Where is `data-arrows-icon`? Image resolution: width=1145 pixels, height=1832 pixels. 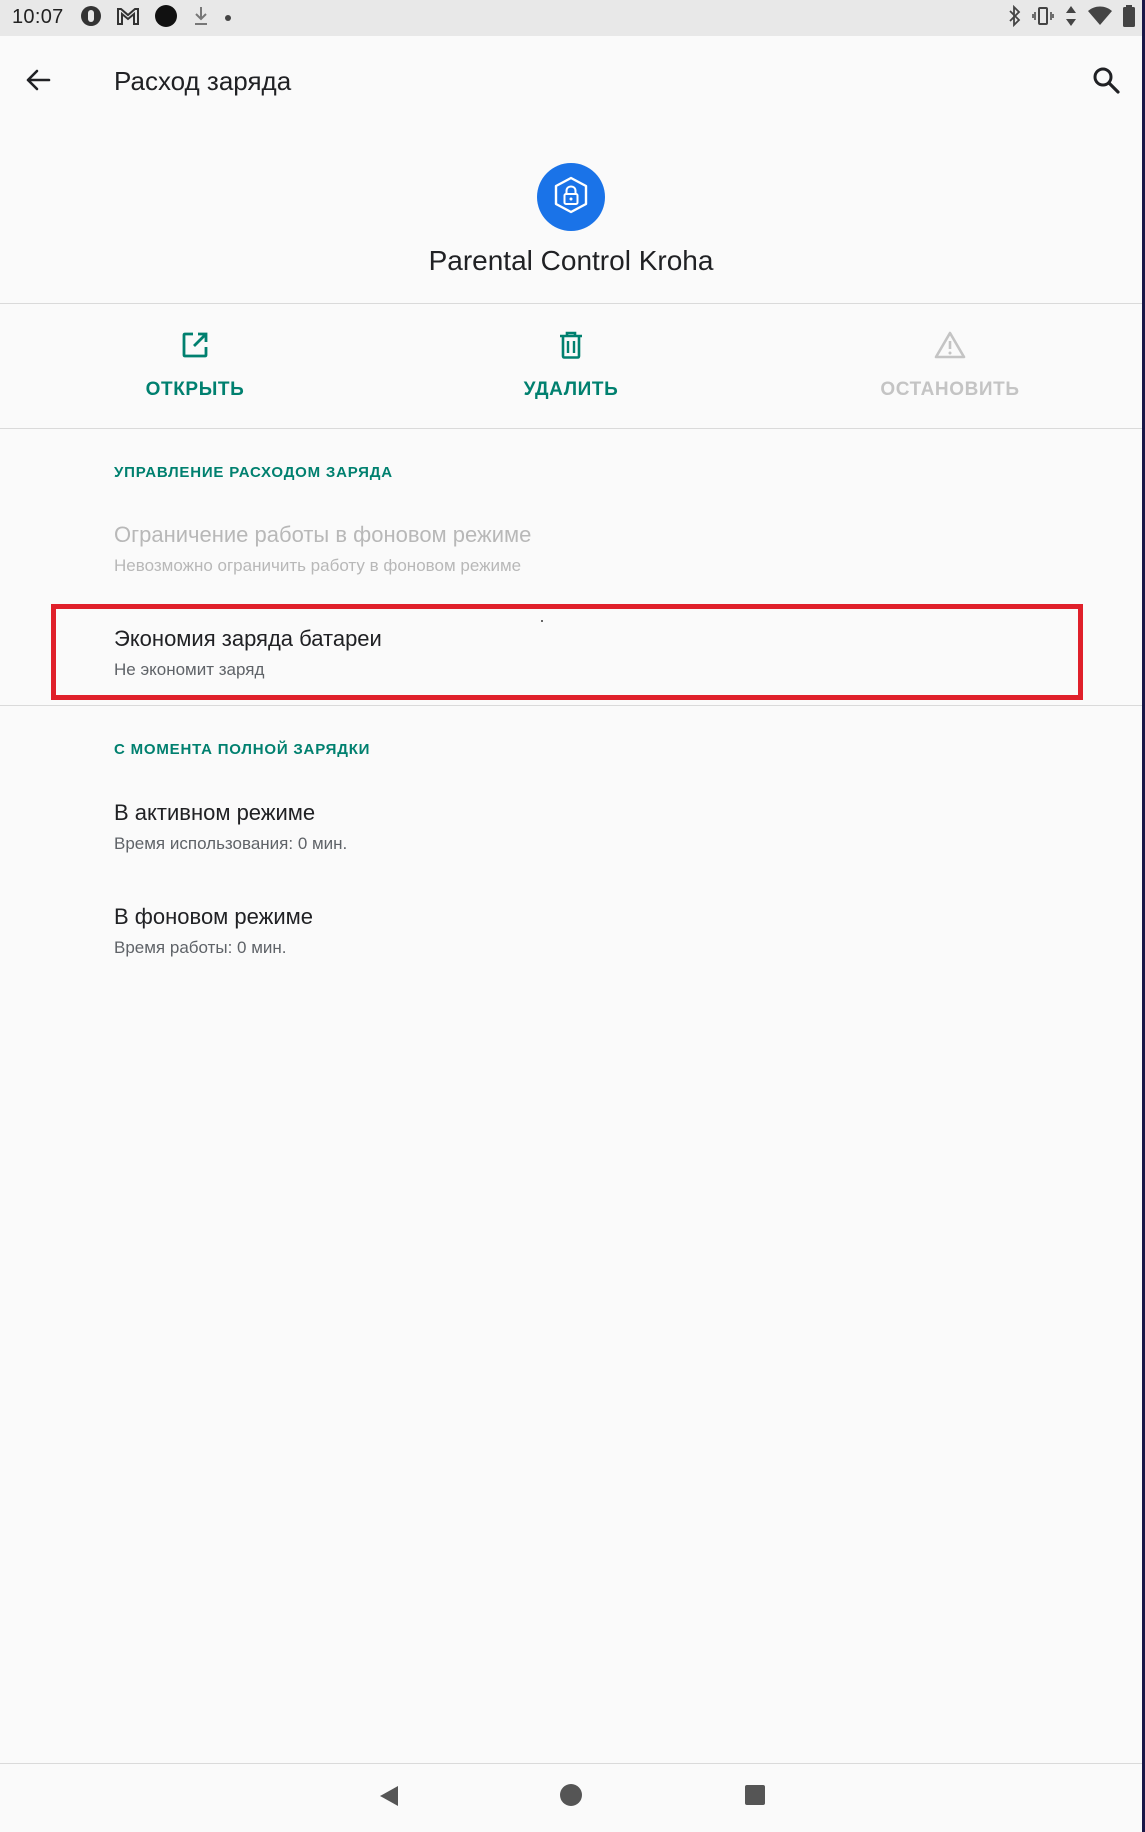
data-arrows-icon is located at coordinates (1071, 18).